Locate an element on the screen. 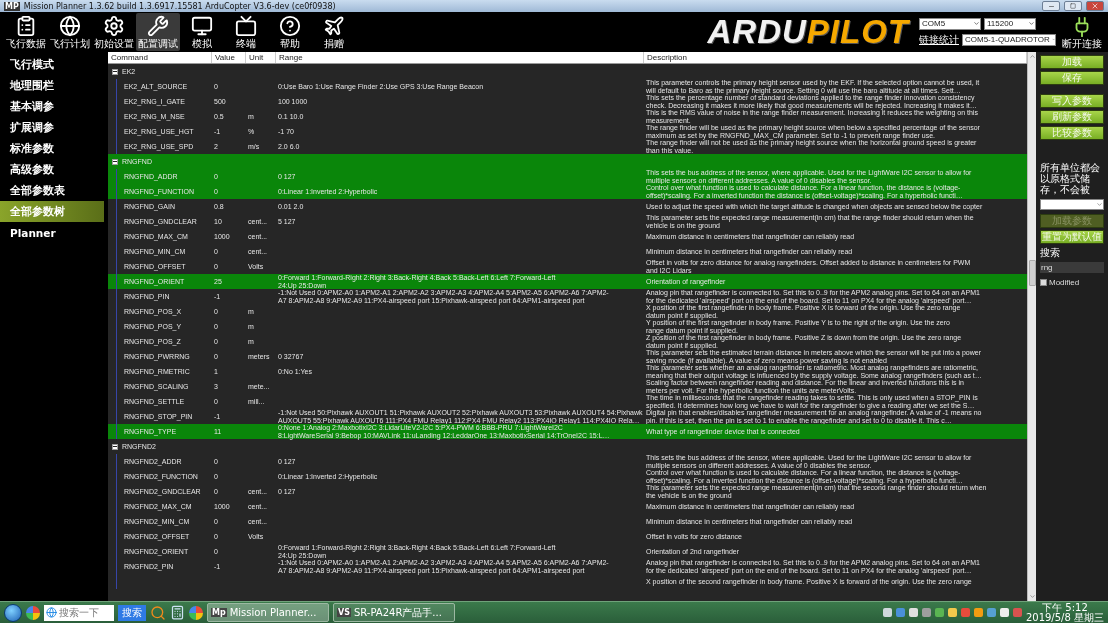  plane-icon is located at coordinates (334, 26).